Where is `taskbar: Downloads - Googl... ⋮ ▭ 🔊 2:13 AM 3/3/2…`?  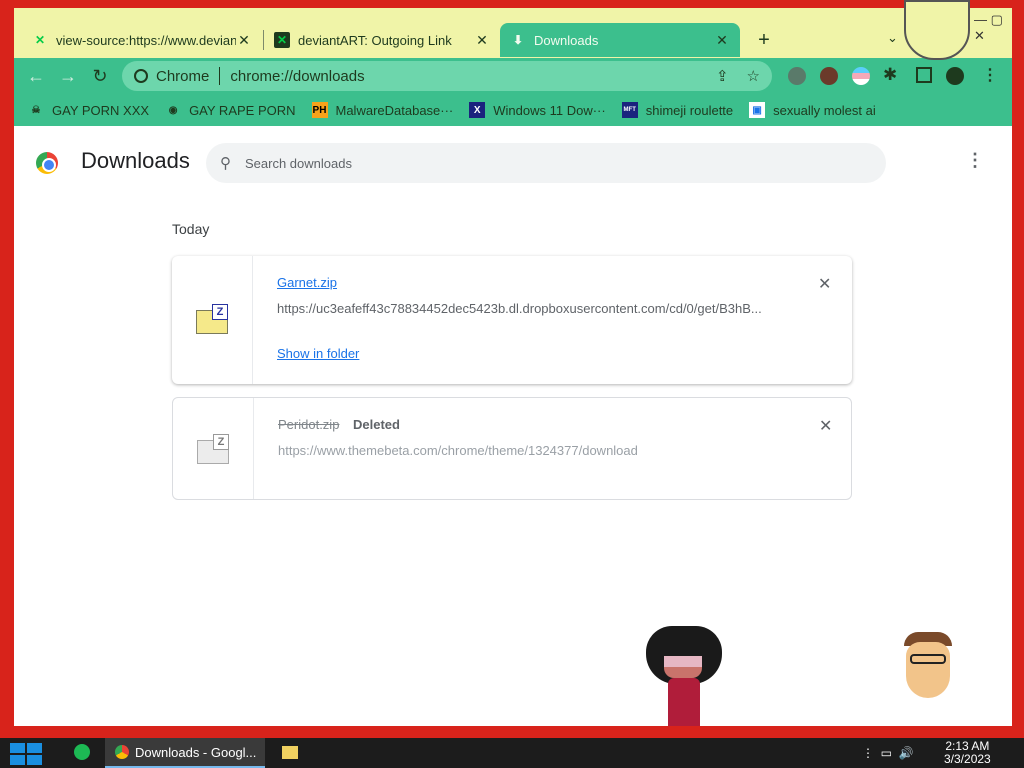 taskbar: Downloads - Googl... ⋮ ▭ 🔊 2:13 AM 3/3/2… is located at coordinates (512, 753).